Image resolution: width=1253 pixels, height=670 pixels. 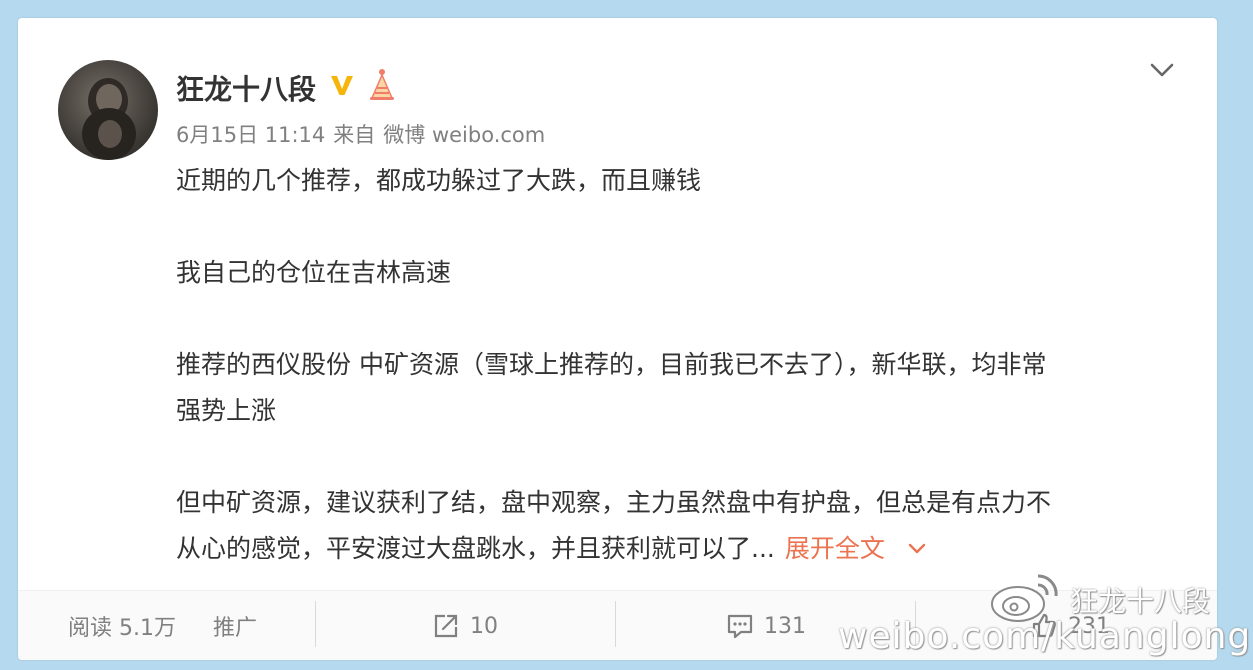 What do you see at coordinates (382, 84) in the screenshot?
I see `party-hat-icon` at bounding box center [382, 84].